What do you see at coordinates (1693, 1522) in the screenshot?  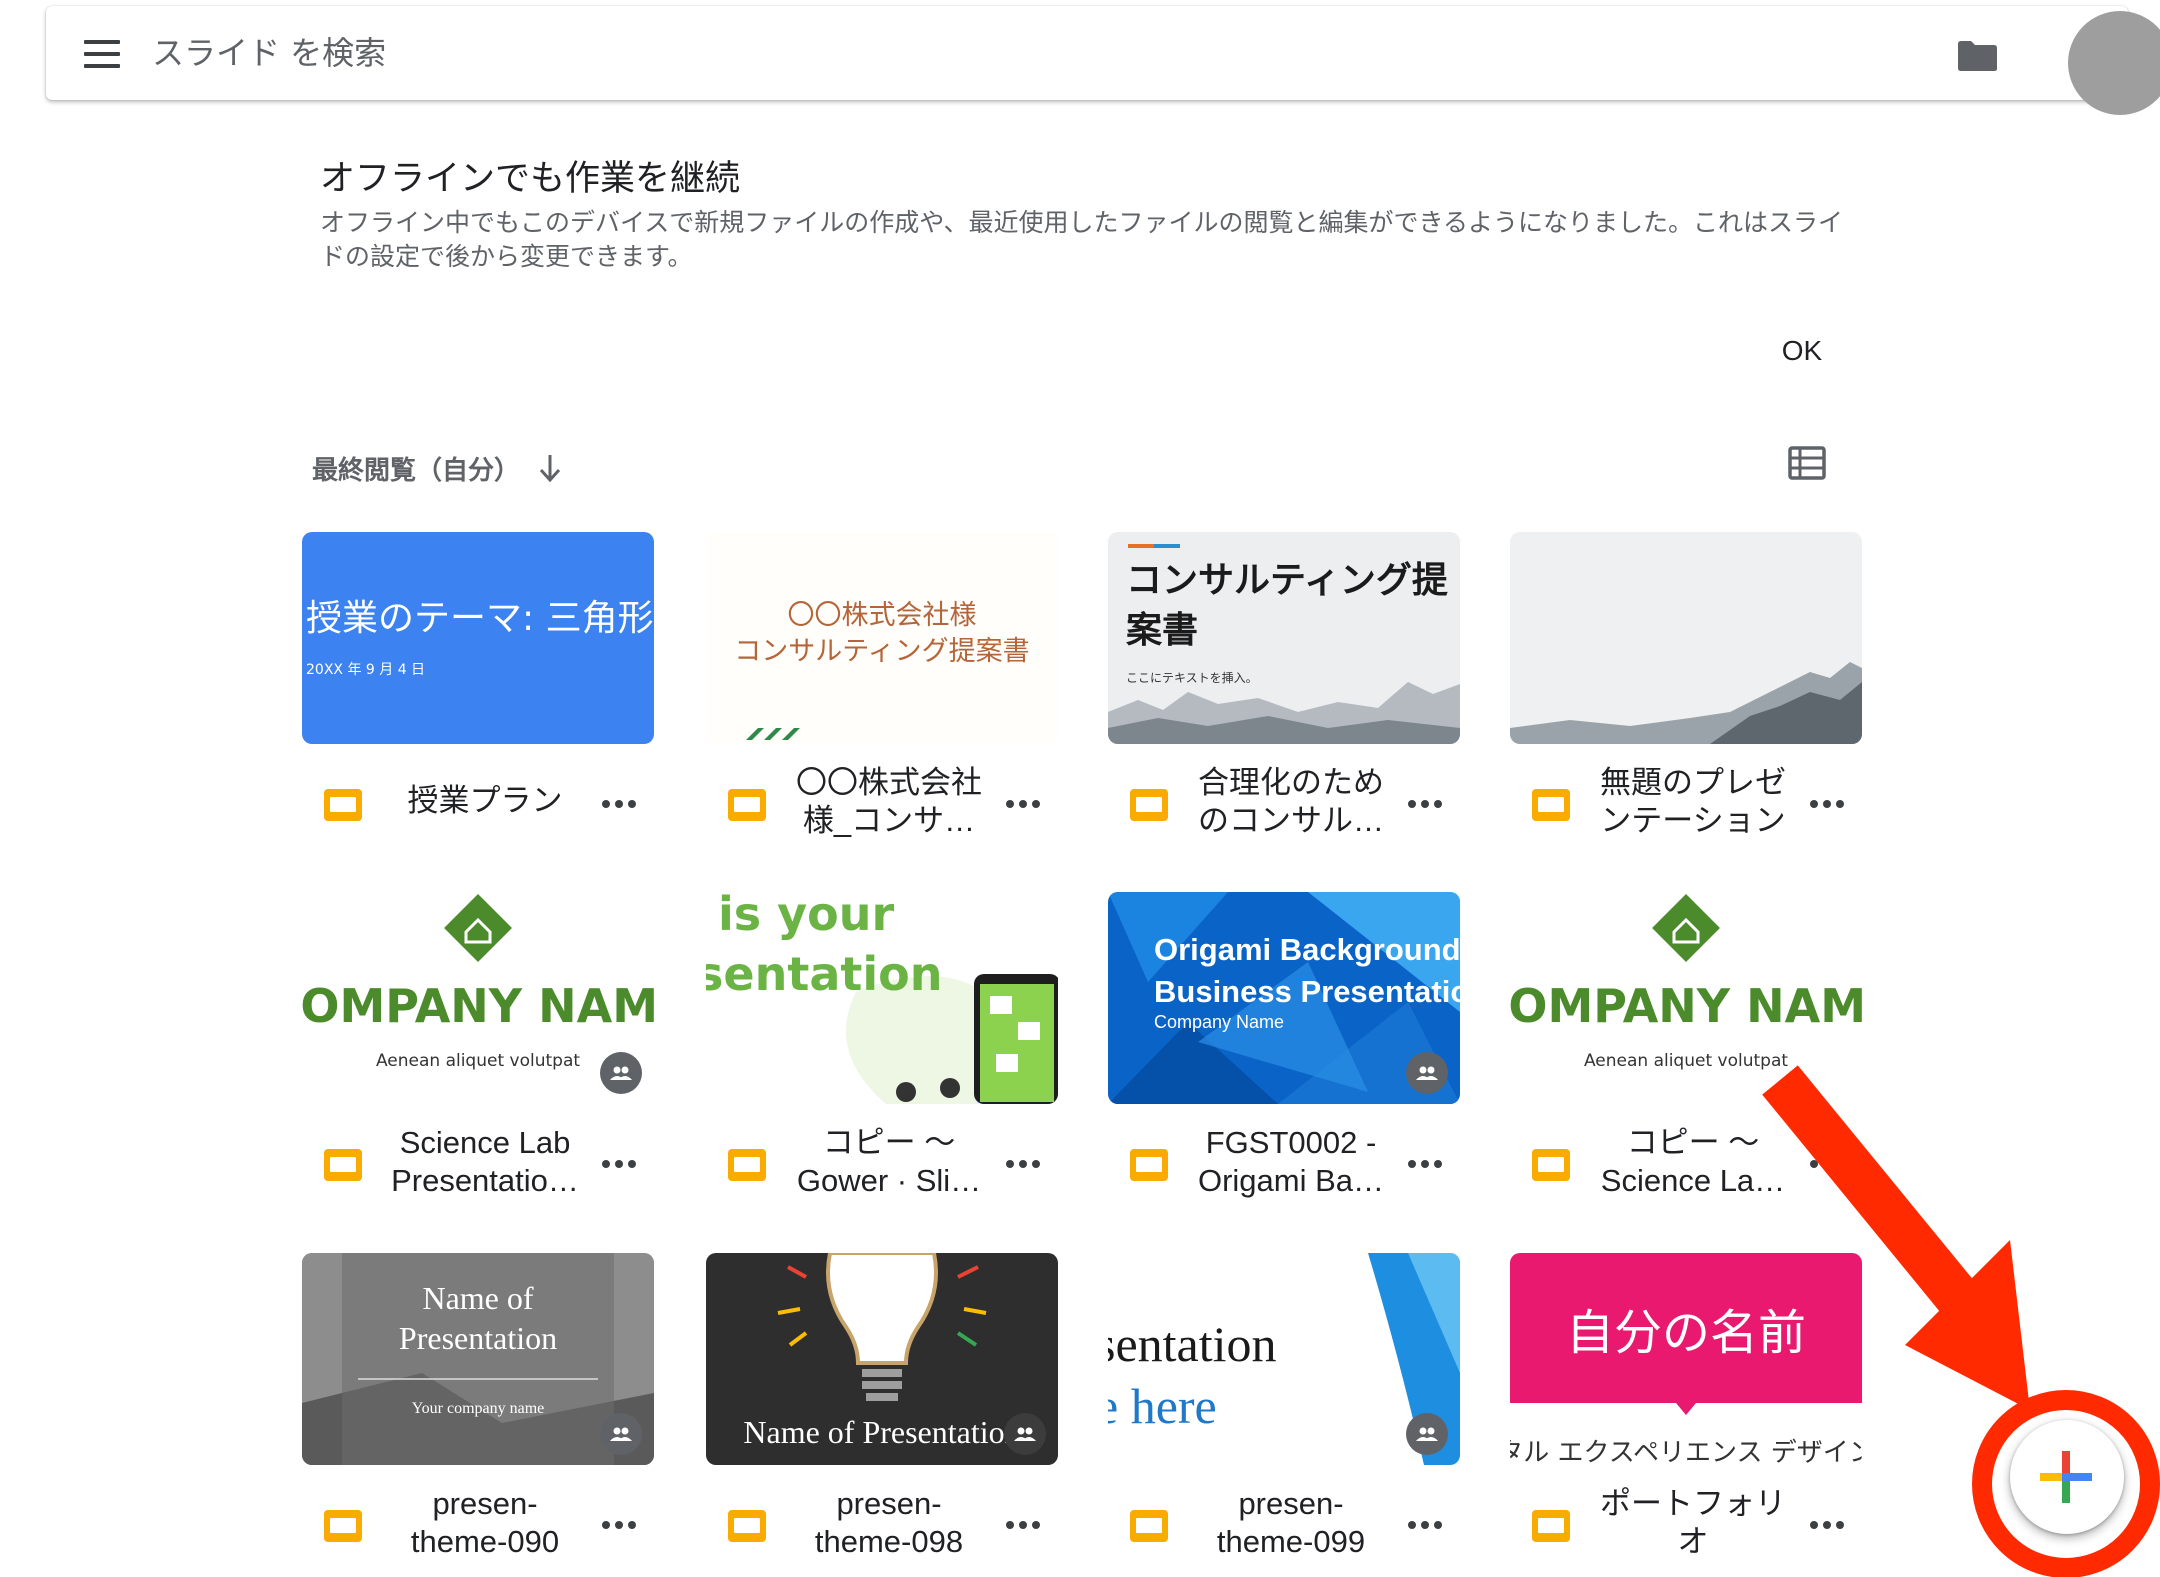 I see `file-name: ポートフォリ オ` at bounding box center [1693, 1522].